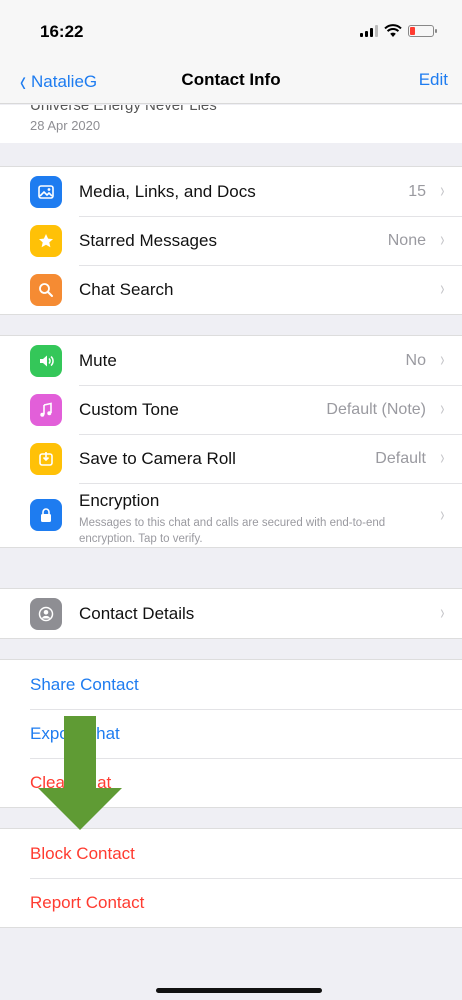 This screenshot has height=1000, width=462. I want to click on chat-search-row: Chat Search ›, so click(231, 289).